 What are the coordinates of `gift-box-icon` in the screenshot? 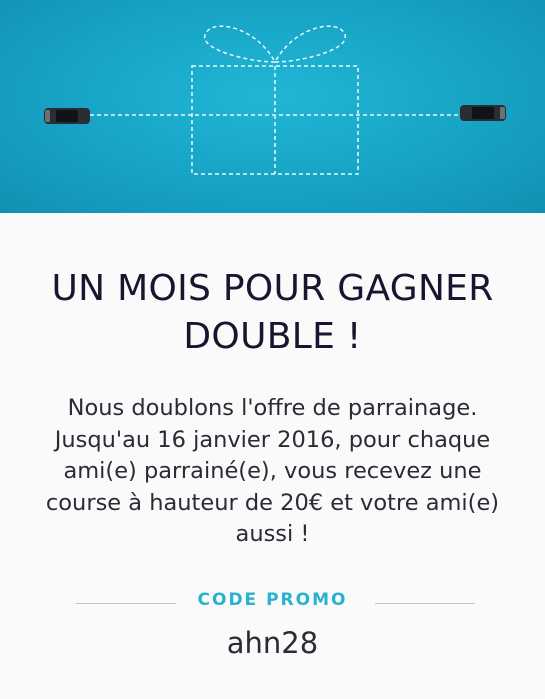 It's located at (275, 100).